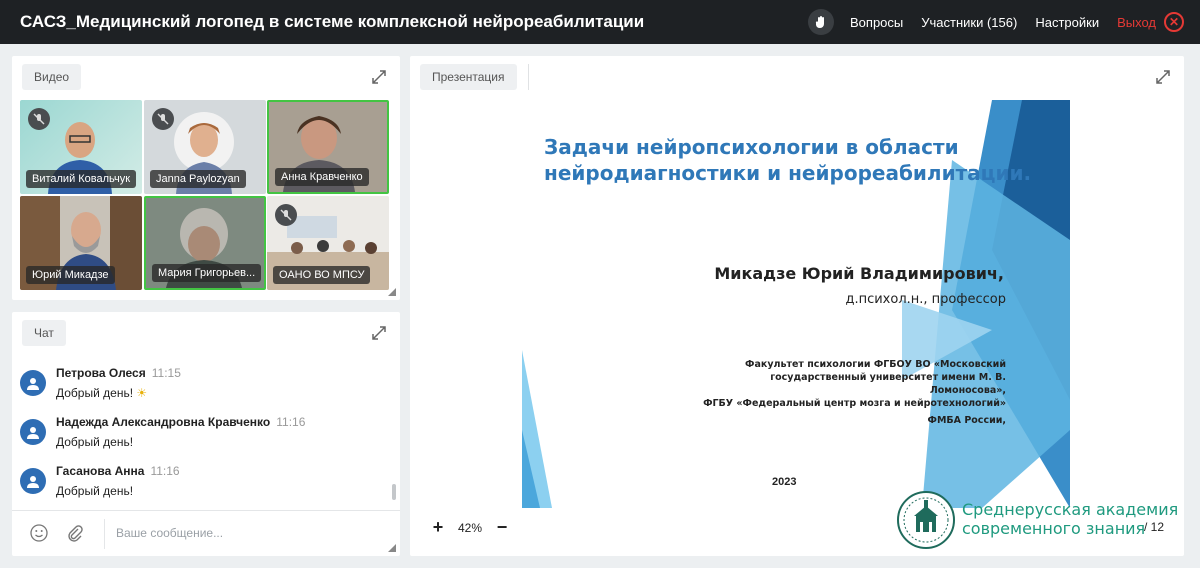 The image size is (1200, 568). What do you see at coordinates (969, 22) in the screenshot?
I see `participants-link: Участники (156)` at bounding box center [969, 22].